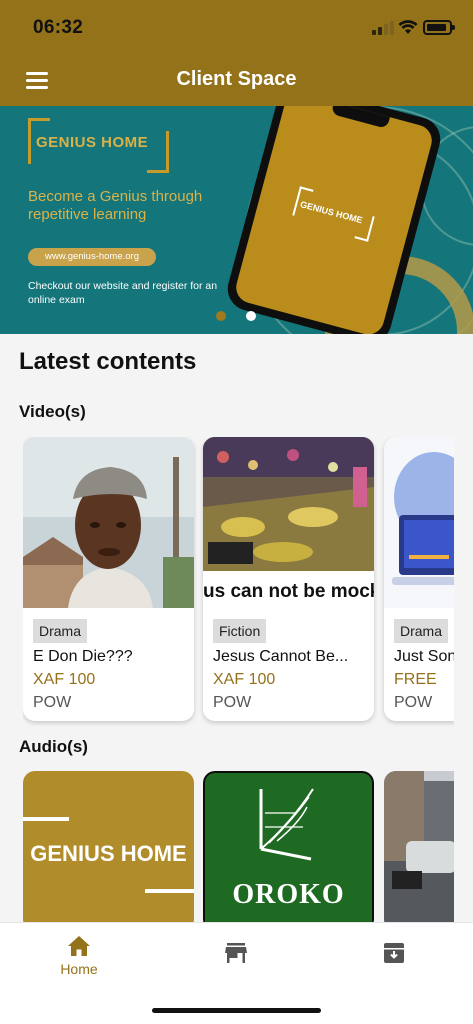 Image resolution: width=473 pixels, height=1024 pixels. I want to click on nav-home-label: Home, so click(79, 969).